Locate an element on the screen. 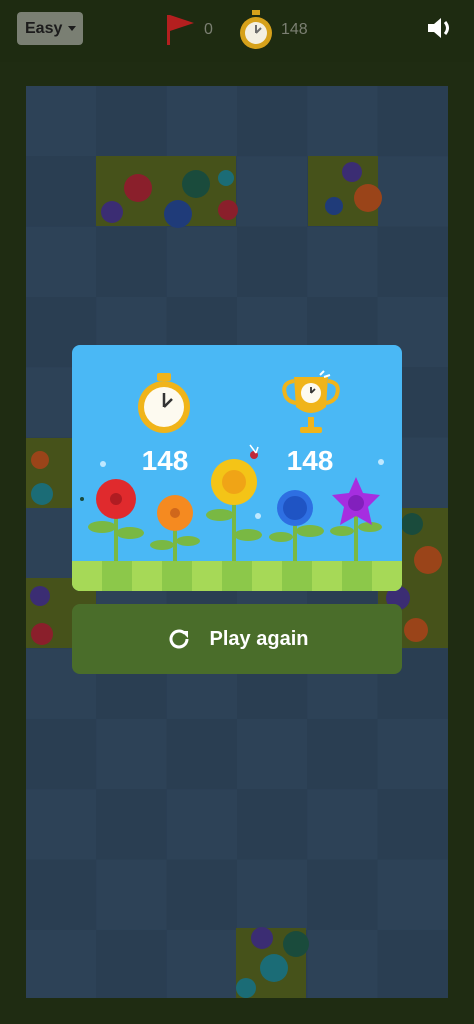 The height and width of the screenshot is (1024, 474). flags-counter: 0 is located at coordinates (188, 30).